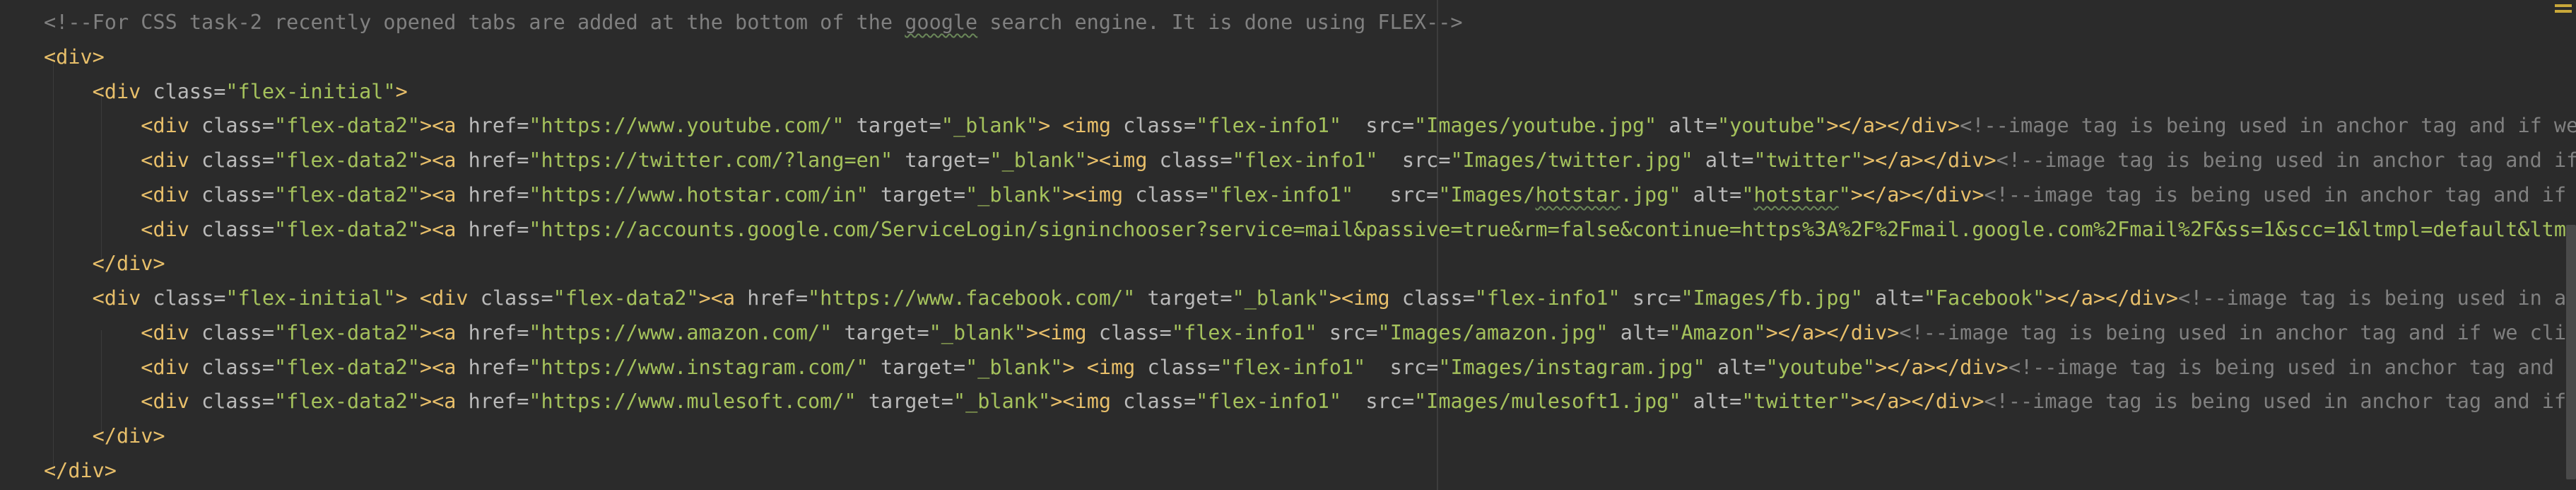  I want to click on code-token-tag: <div>, so click(74, 57).